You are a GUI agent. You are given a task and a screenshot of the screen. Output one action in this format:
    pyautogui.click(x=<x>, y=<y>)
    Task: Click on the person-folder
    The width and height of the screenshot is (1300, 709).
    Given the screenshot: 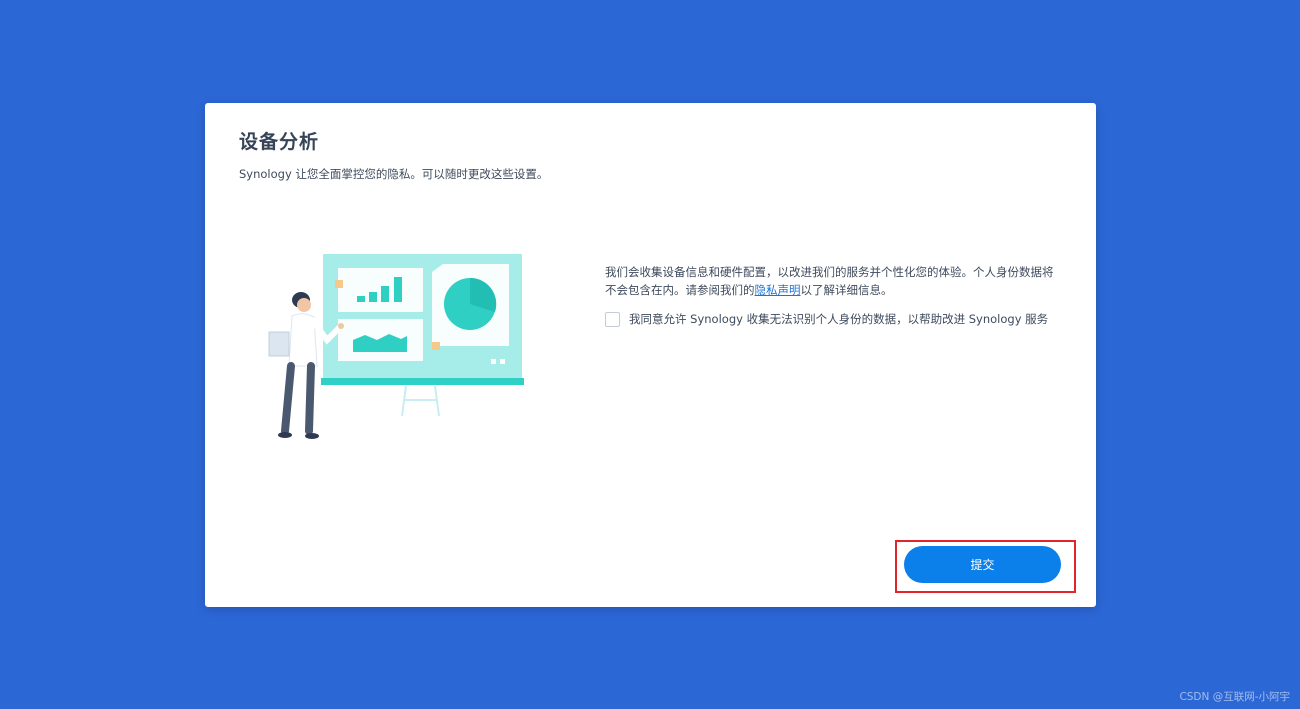 What is the action you would take?
    pyautogui.click(x=279, y=344)
    